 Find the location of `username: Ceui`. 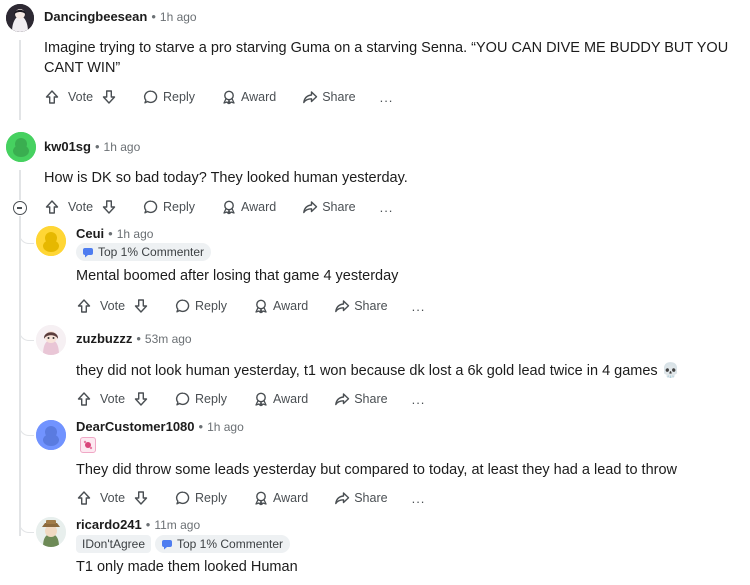

username: Ceui is located at coordinates (90, 233).